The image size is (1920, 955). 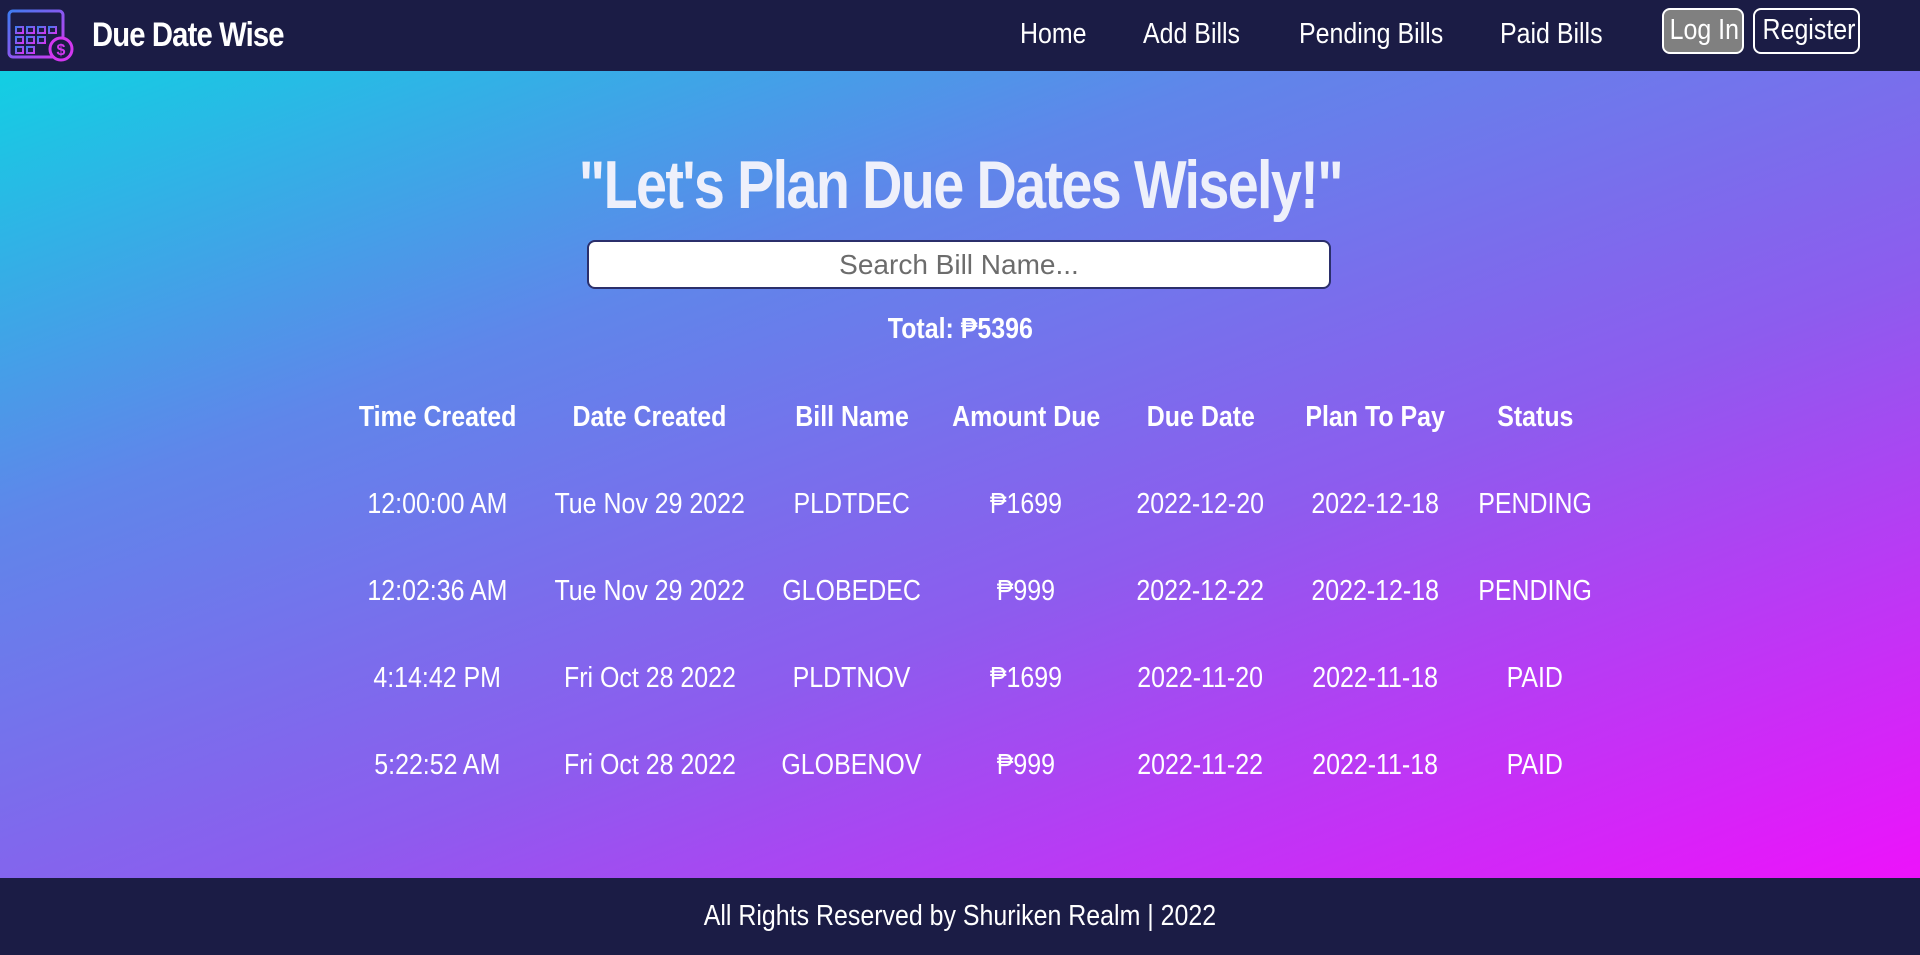 I want to click on header-status: Status, so click(x=1535, y=417).